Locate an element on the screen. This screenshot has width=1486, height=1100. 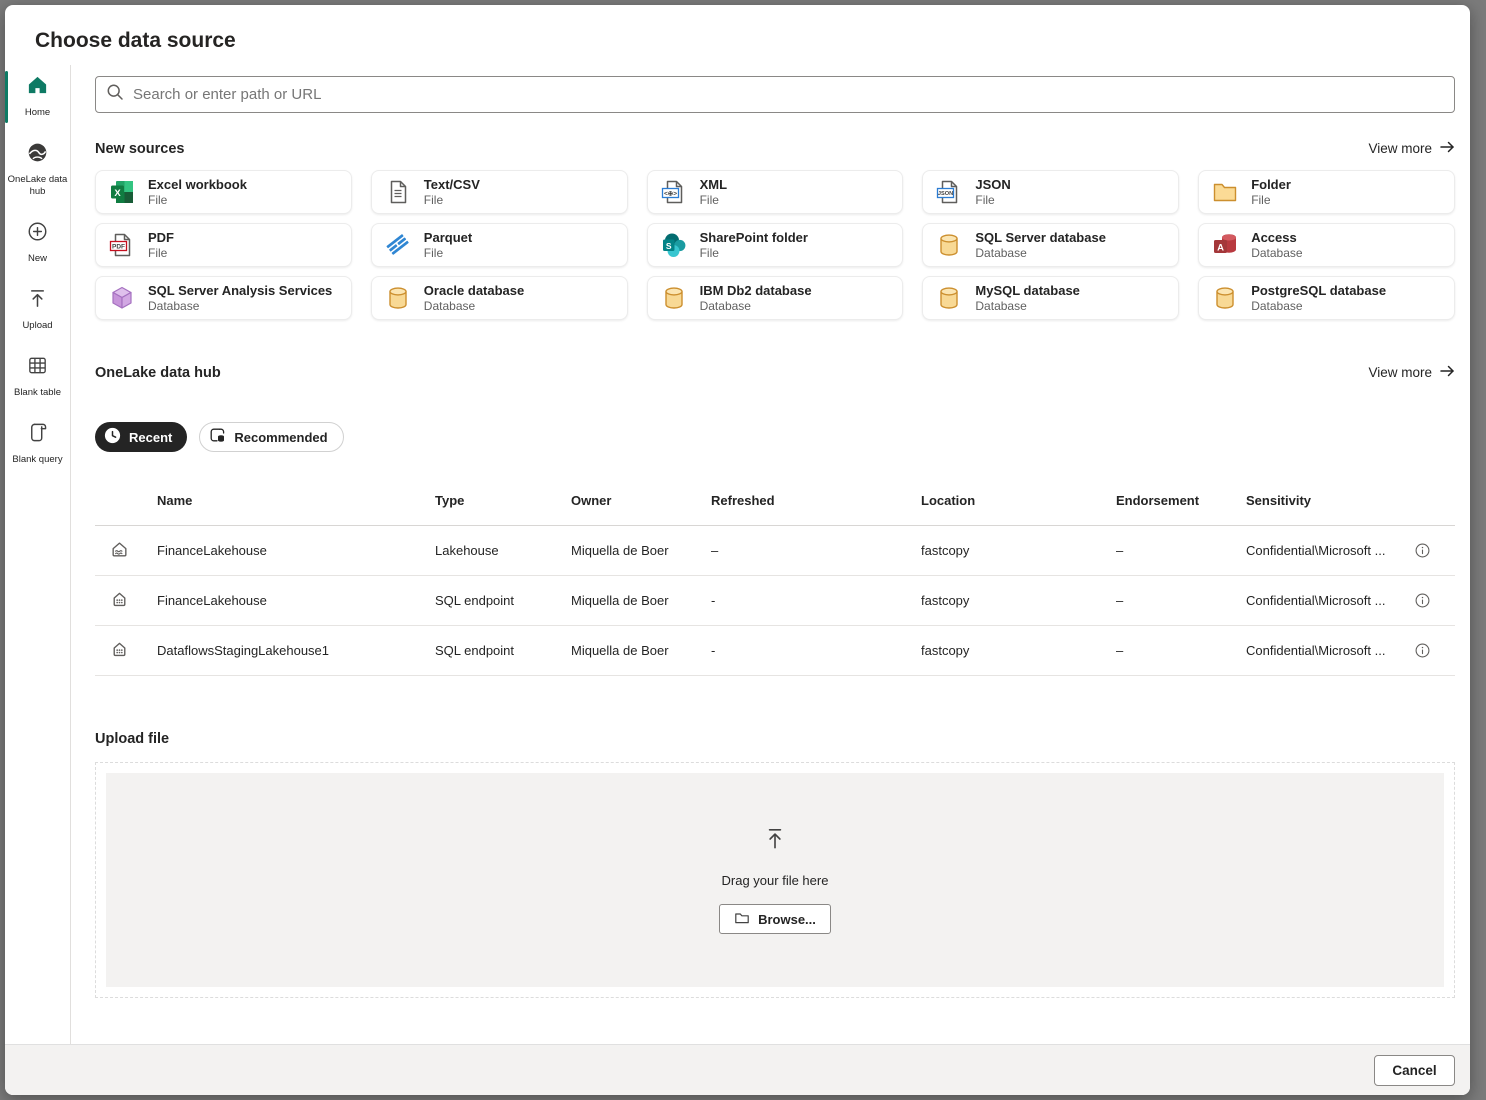
plus-circle-icon is located at coordinates (37, 234).